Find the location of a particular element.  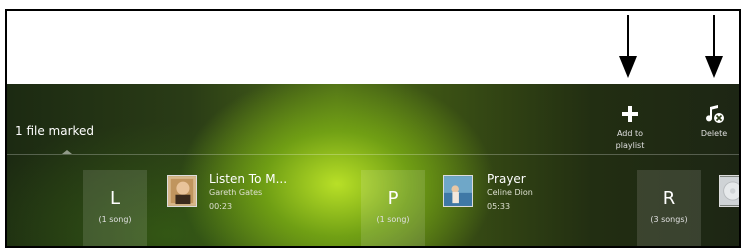

song-item-listen: Listen To M... Gareth Gates 00:23 is located at coordinates (248, 193).